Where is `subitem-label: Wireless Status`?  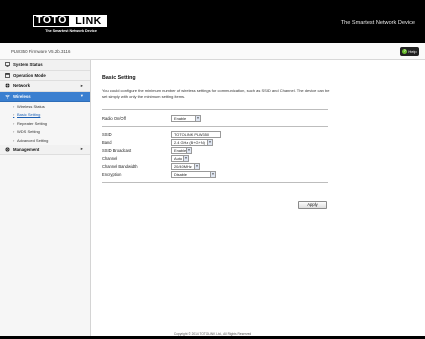 subitem-label: Wireless Status is located at coordinates (31, 106).